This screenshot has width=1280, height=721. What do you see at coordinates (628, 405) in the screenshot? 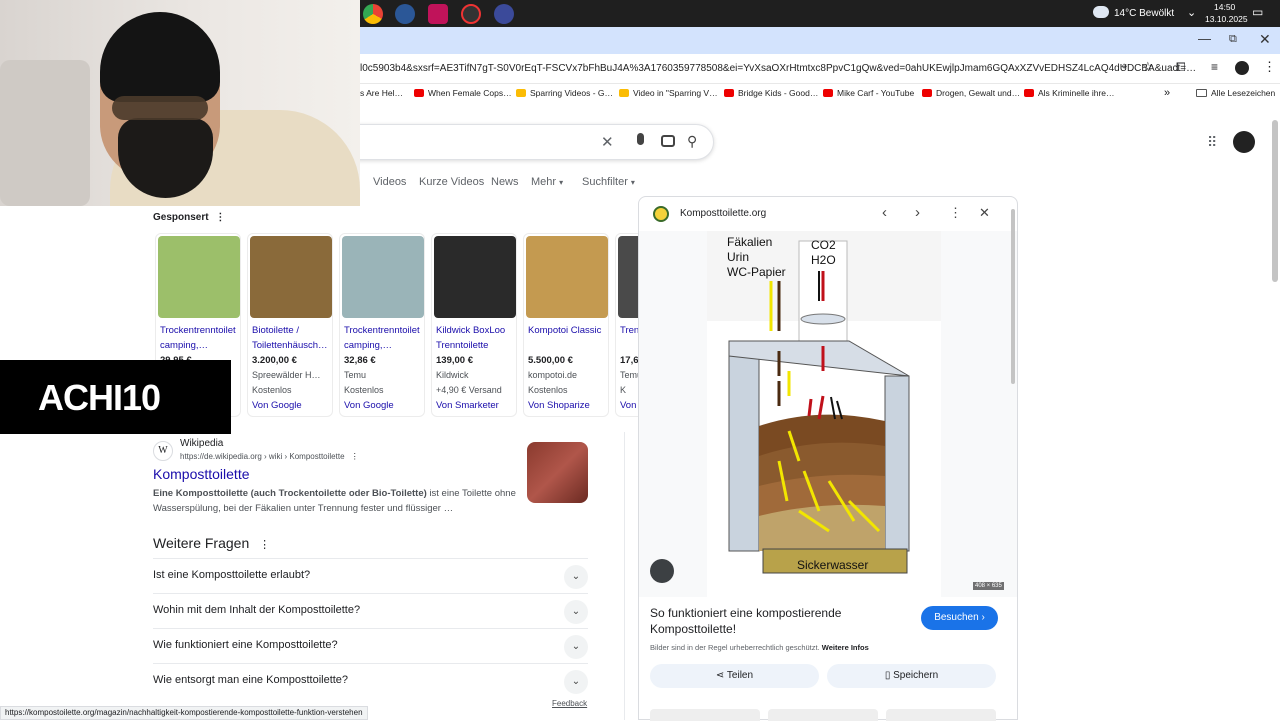
I see `product-source: Von` at bounding box center [628, 405].